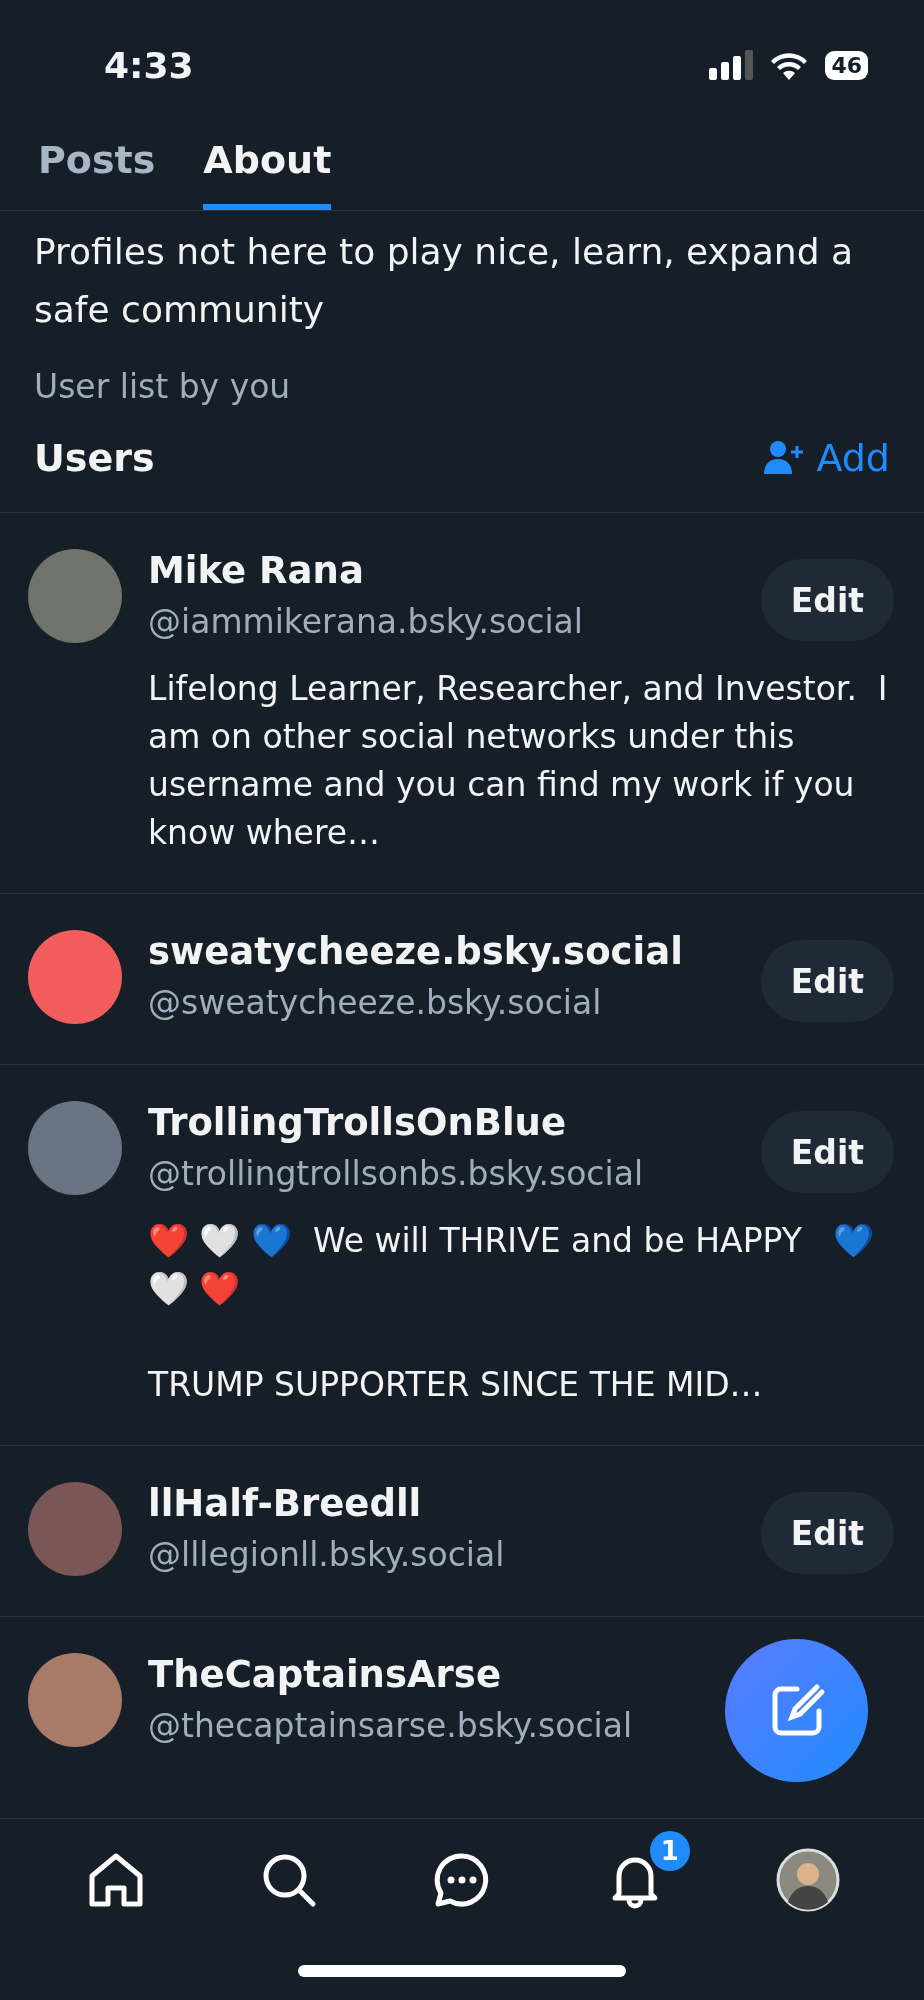  Describe the element at coordinates (256, 571) in the screenshot. I see `user-name: Mike Rana` at that location.